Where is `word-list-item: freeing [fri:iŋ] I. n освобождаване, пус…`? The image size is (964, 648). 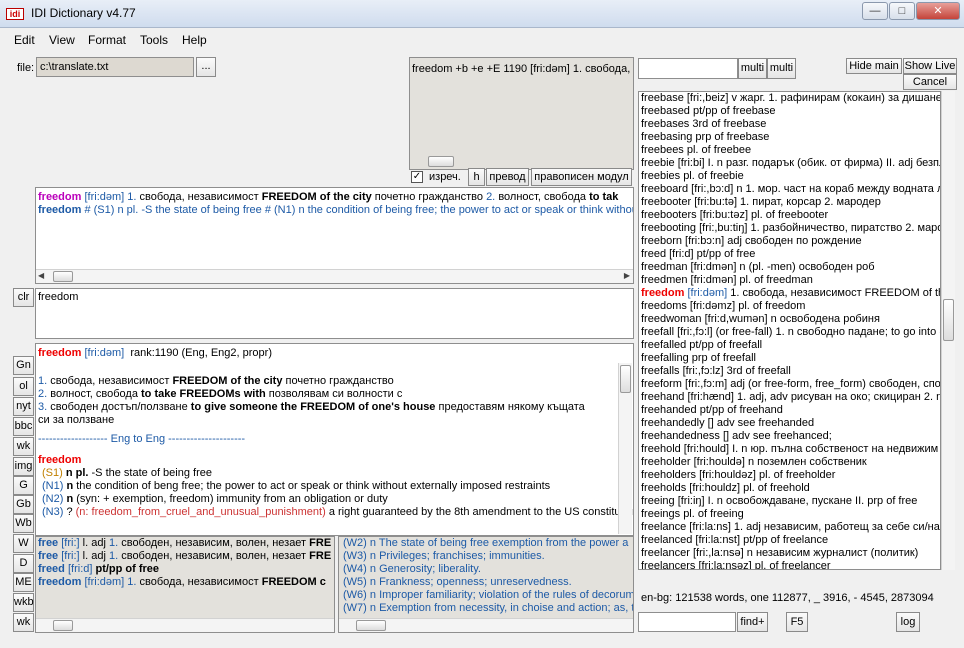
word-list-item: freeing [fri:iŋ] I. n освобождаване, пус… is located at coordinates (789, 501).